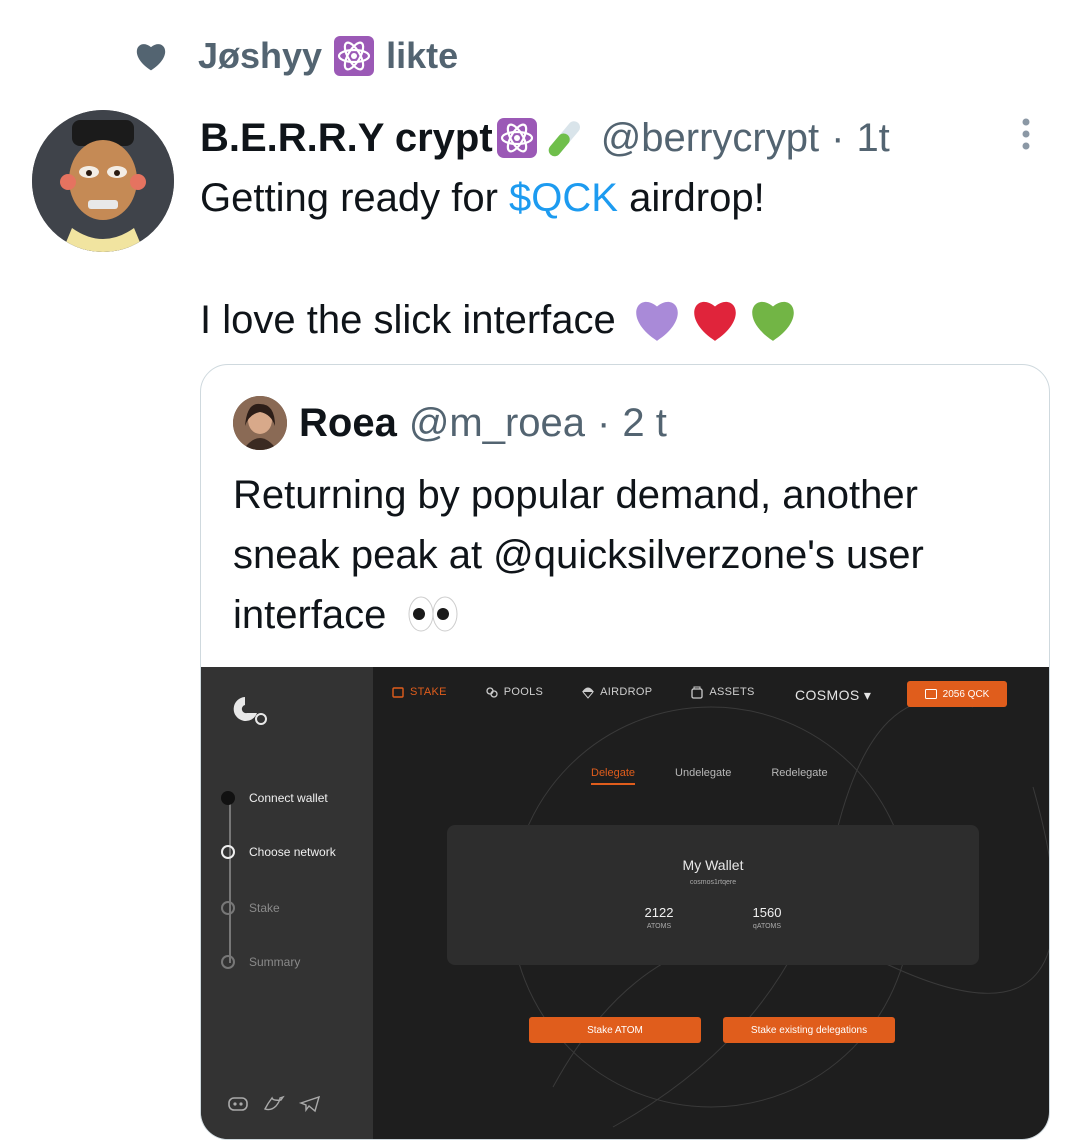  I want to click on nav-pools: POOLS, so click(514, 692).